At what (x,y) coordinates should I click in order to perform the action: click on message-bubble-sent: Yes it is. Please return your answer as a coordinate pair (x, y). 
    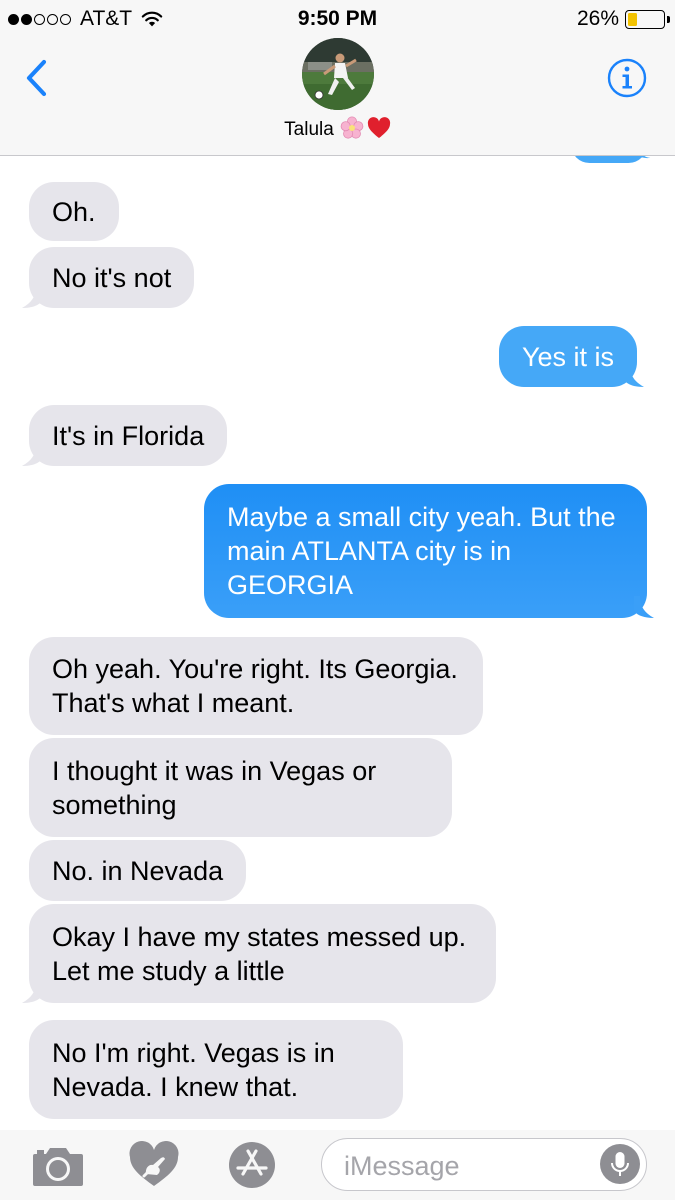
    Looking at the image, I should click on (572, 356).